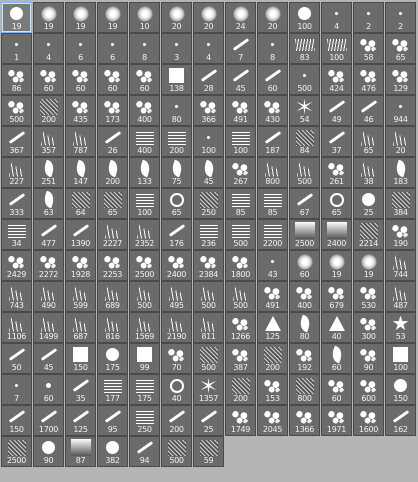 Image resolution: width=418 pixels, height=482 pixels. What do you see at coordinates (144, 141) in the screenshot?
I see `brush-preset-tile: 400` at bounding box center [144, 141].